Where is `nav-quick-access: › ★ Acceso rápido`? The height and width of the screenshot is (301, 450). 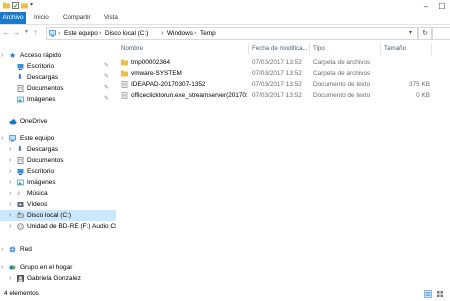 nav-quick-access: › ★ Acceso rápido is located at coordinates (58, 55).